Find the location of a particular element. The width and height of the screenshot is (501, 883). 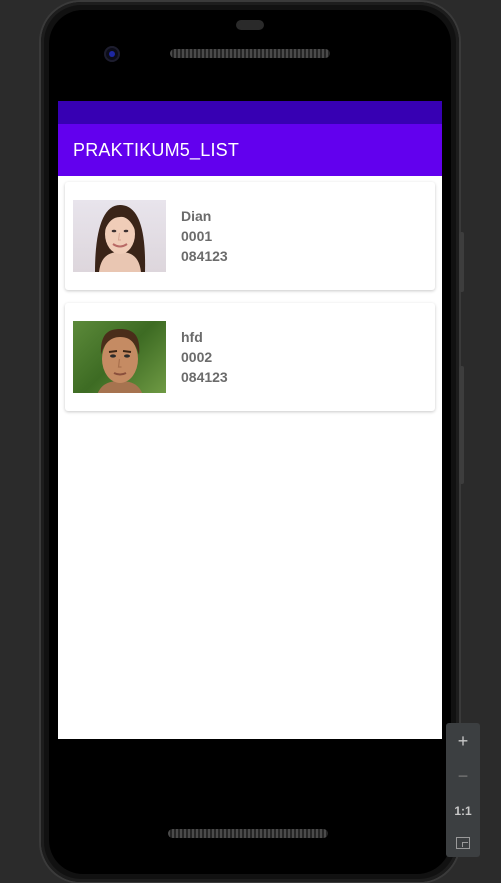

item-name: hfd is located at coordinates (192, 337).